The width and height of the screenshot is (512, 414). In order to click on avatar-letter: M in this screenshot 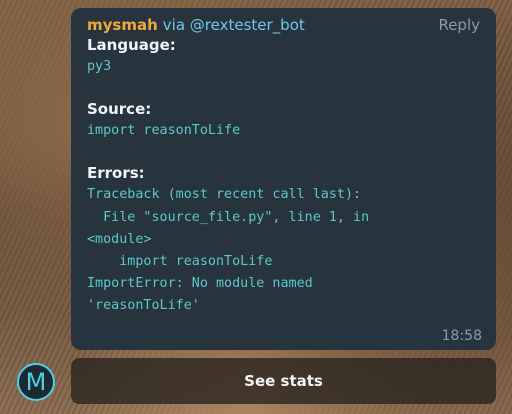, I will do `click(36, 382)`.